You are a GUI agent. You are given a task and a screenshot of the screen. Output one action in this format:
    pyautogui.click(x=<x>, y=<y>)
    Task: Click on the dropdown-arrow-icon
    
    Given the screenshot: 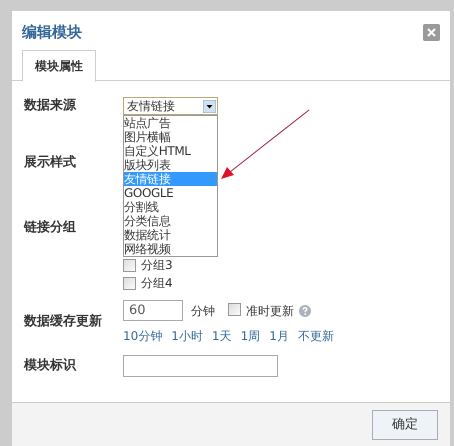 What is the action you would take?
    pyautogui.click(x=209, y=106)
    